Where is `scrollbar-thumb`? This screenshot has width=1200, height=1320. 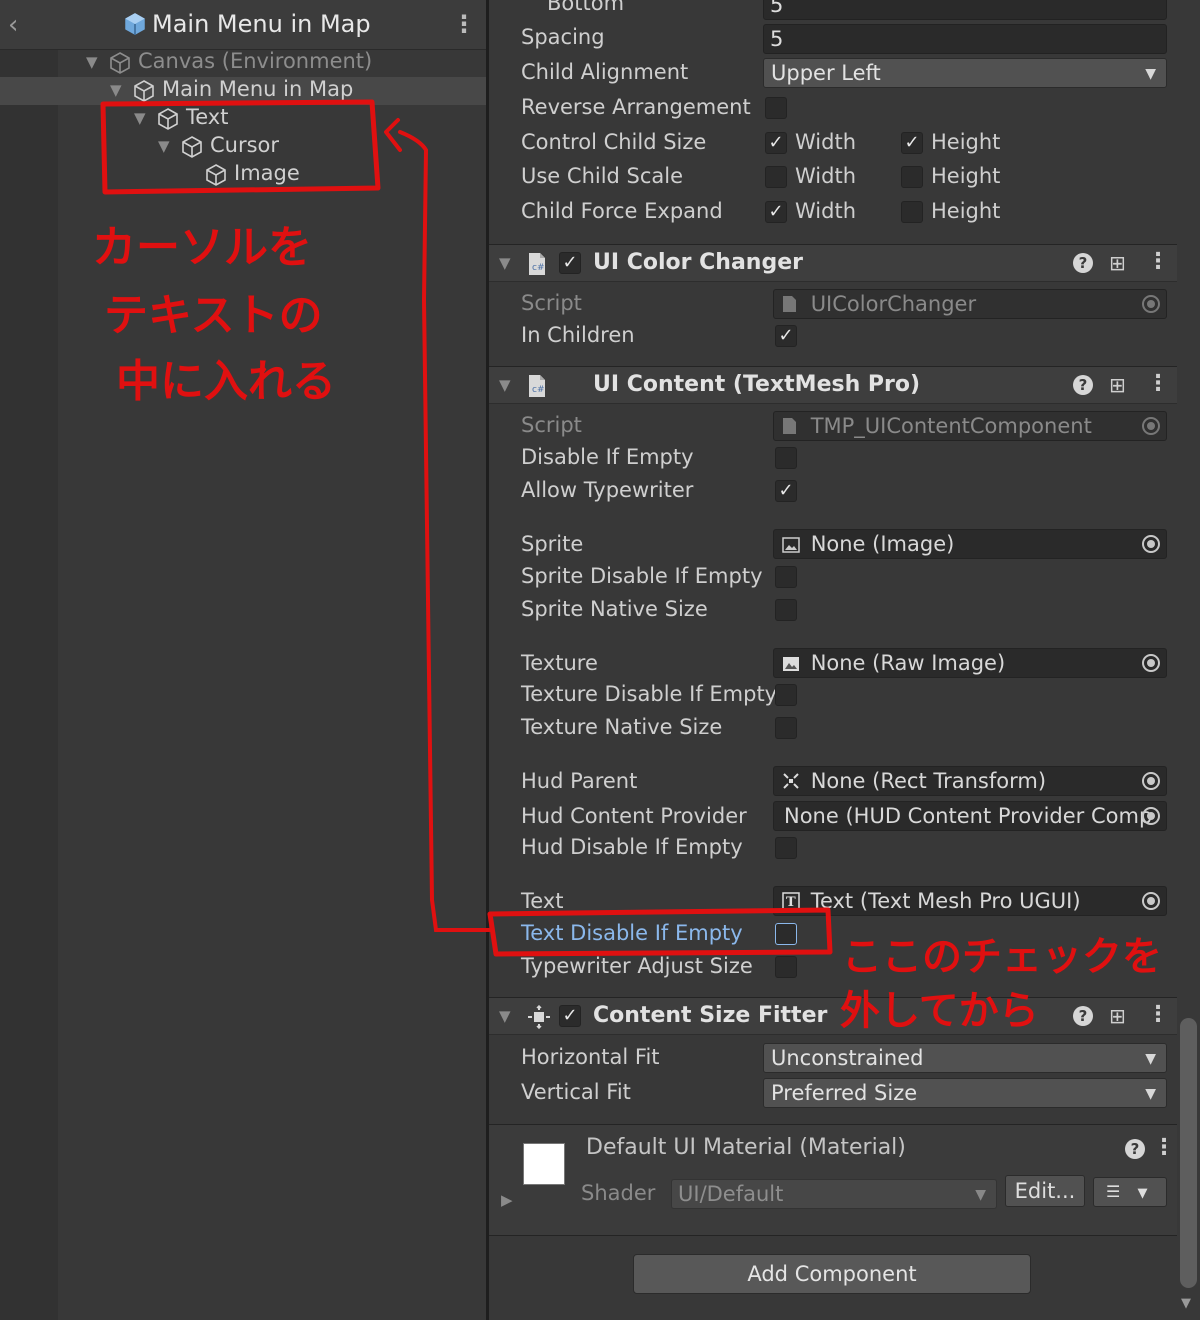 scrollbar-thumb is located at coordinates (1188, 1153).